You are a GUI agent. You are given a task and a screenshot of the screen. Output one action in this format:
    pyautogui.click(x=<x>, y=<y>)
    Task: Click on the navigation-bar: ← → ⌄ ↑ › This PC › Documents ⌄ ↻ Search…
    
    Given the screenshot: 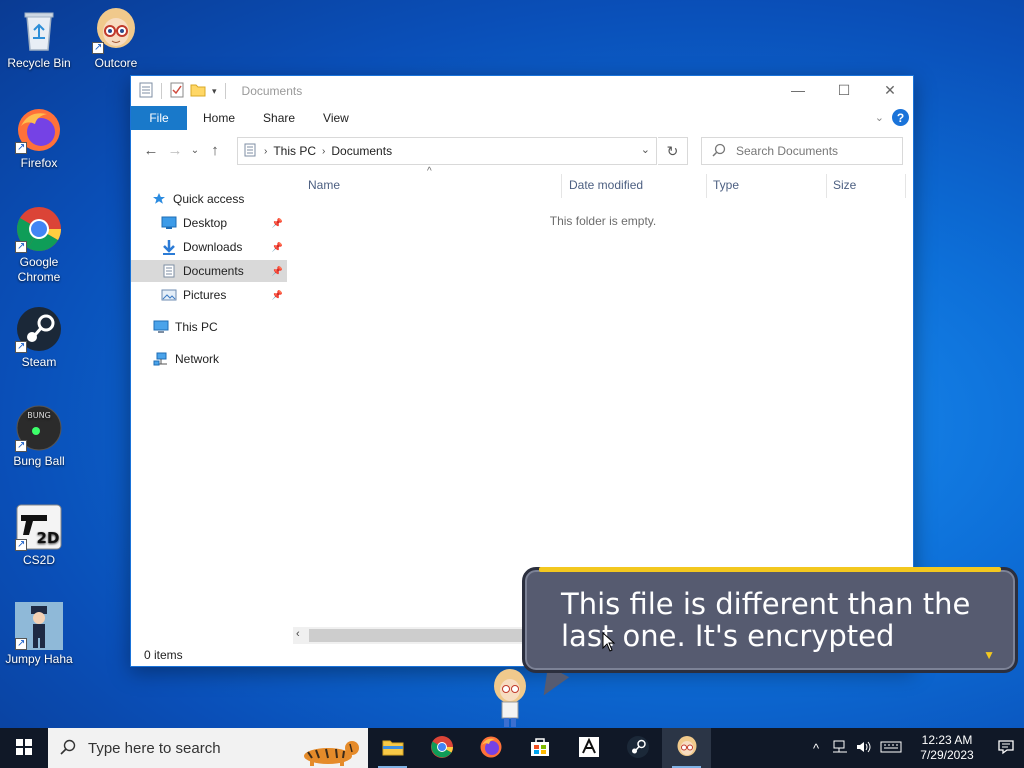 What is the action you would take?
    pyautogui.click(x=522, y=150)
    